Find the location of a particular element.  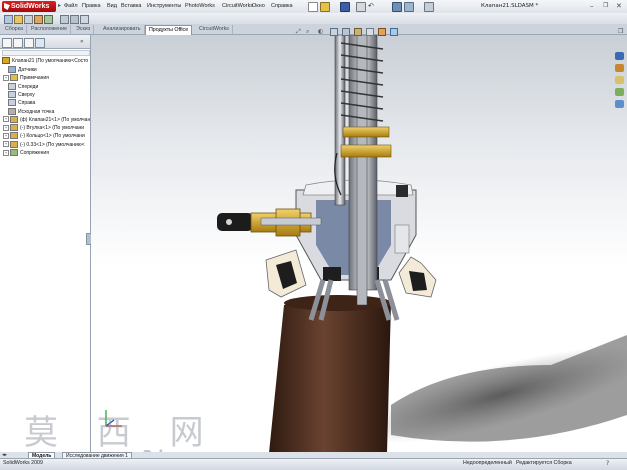

tree-filter-bar is located at coordinates (46, 53).